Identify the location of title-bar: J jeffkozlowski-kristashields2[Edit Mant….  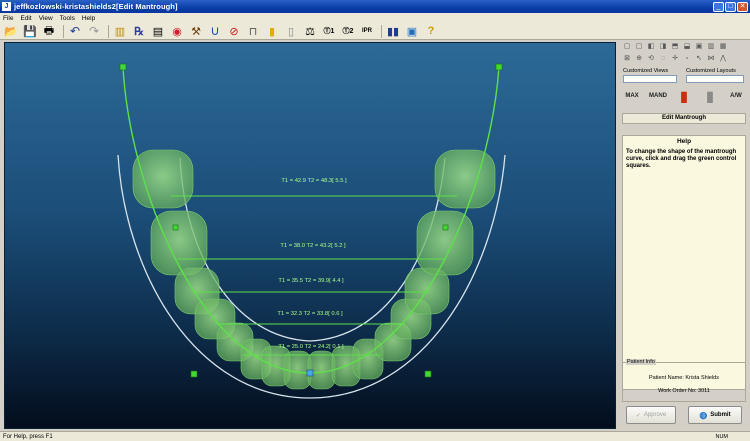
(375, 6).